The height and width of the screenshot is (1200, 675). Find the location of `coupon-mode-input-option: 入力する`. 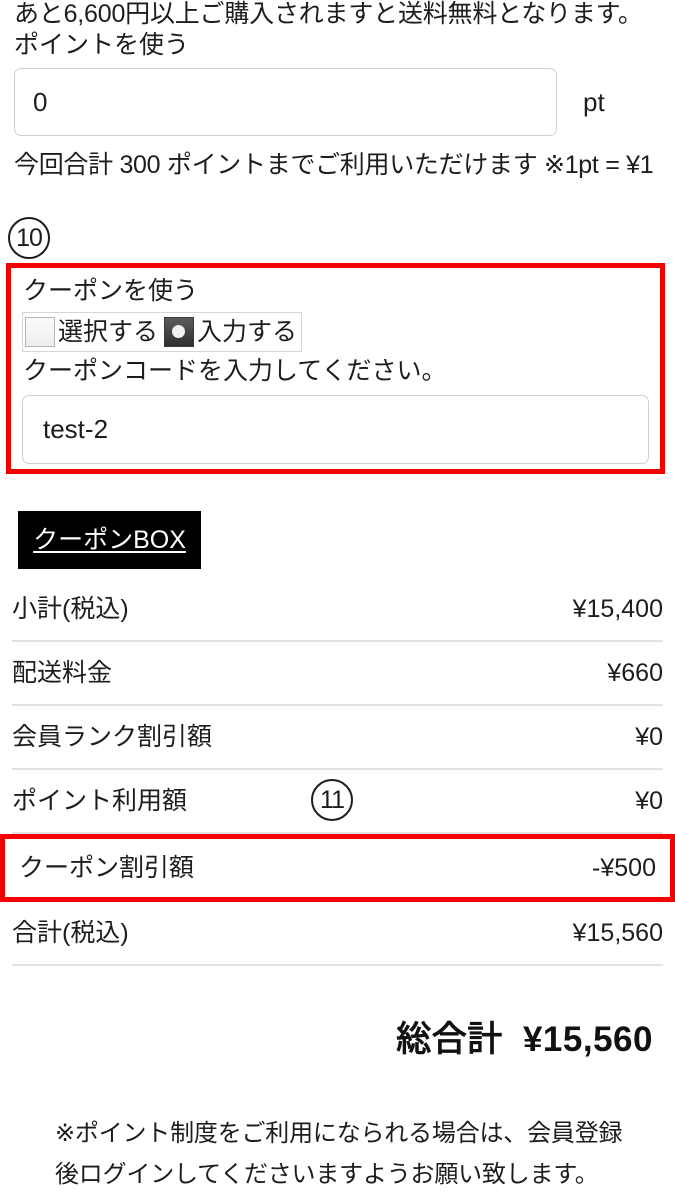

coupon-mode-input-option: 入力する is located at coordinates (231, 332).